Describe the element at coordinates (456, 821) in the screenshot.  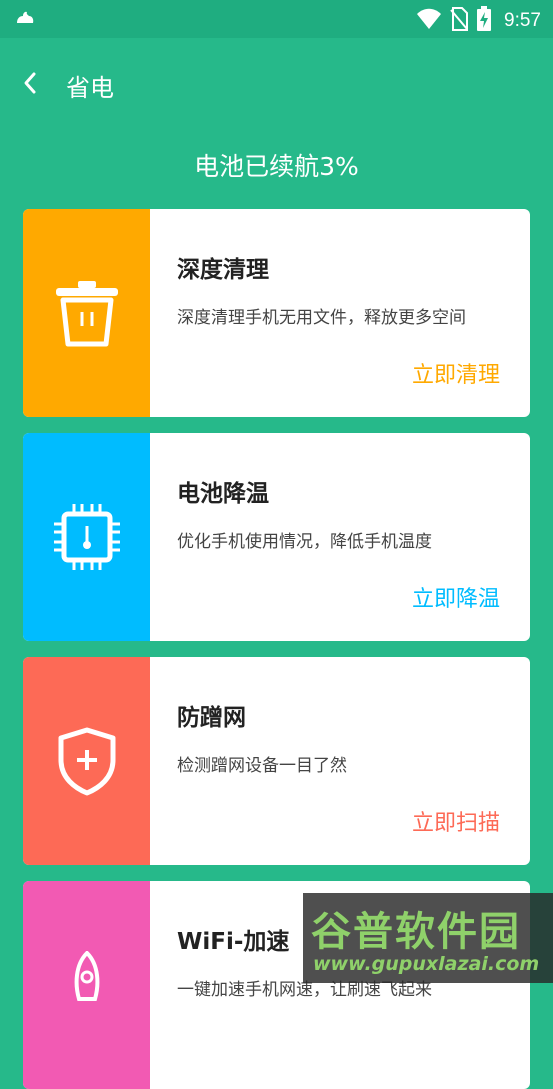
I see `scan-now-button: 立即扫描` at that location.